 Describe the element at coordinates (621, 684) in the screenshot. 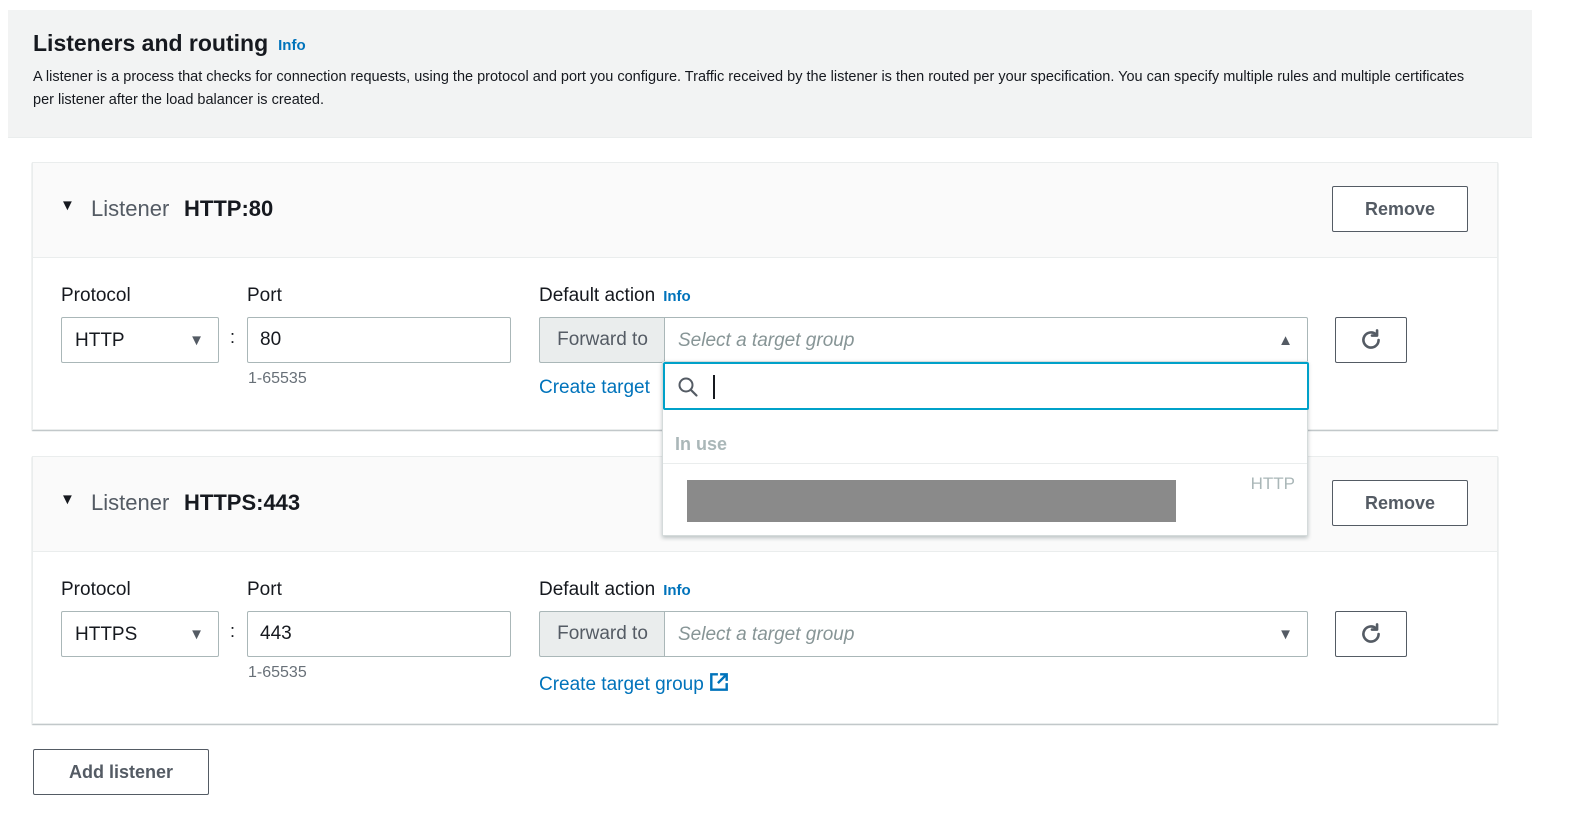

I see `create-target-group-text: Create target group` at that location.